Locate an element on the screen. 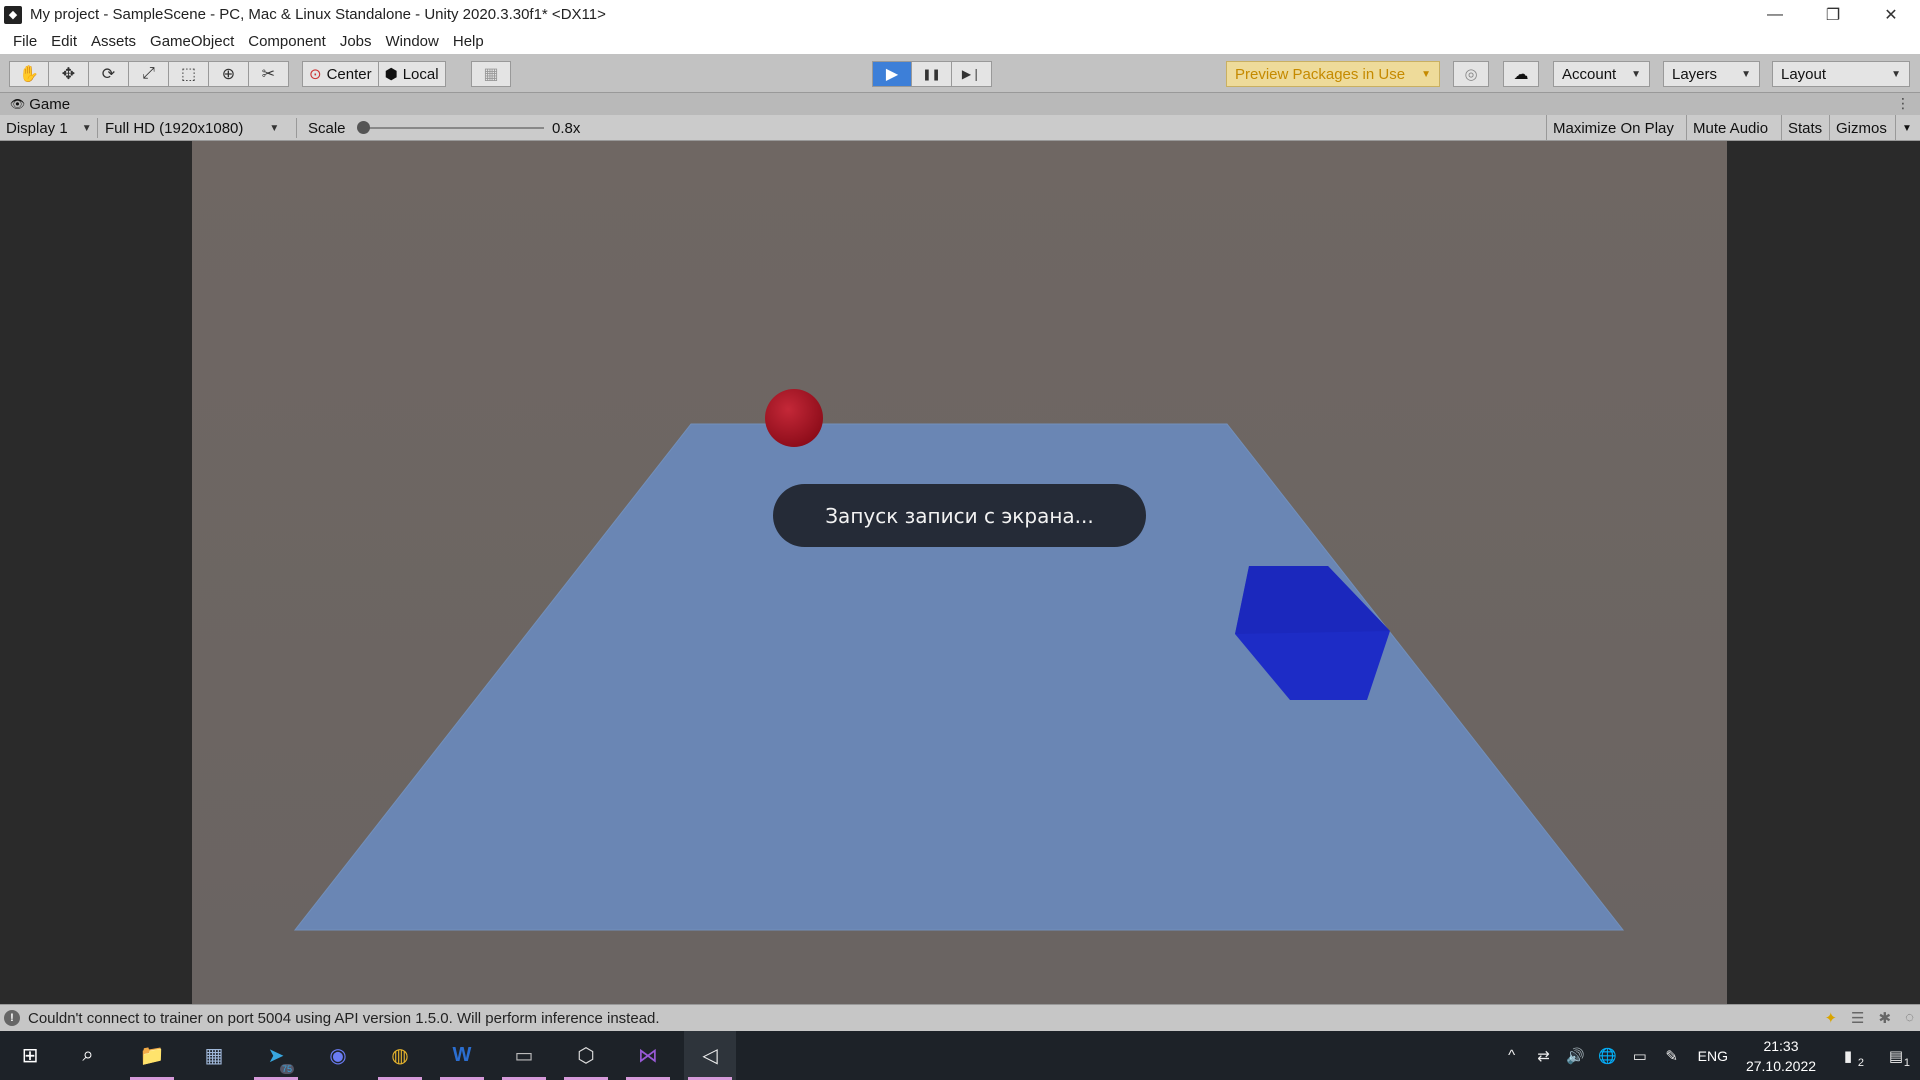 The image size is (1920, 1080). network-transfer-icon: ⇄ is located at coordinates (1544, 1056).